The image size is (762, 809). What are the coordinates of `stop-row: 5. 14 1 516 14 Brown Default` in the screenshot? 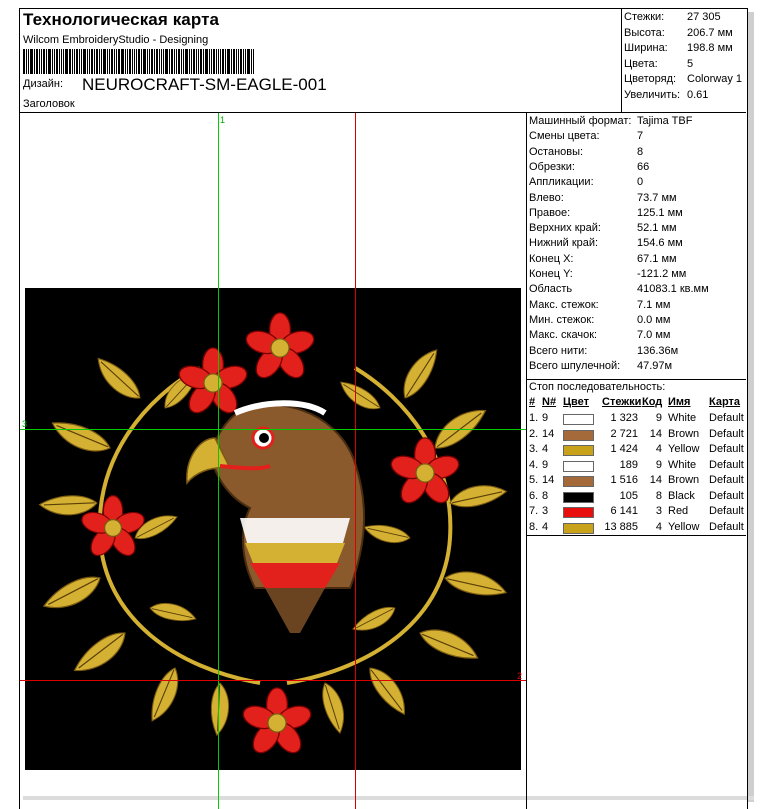 It's located at (636, 481).